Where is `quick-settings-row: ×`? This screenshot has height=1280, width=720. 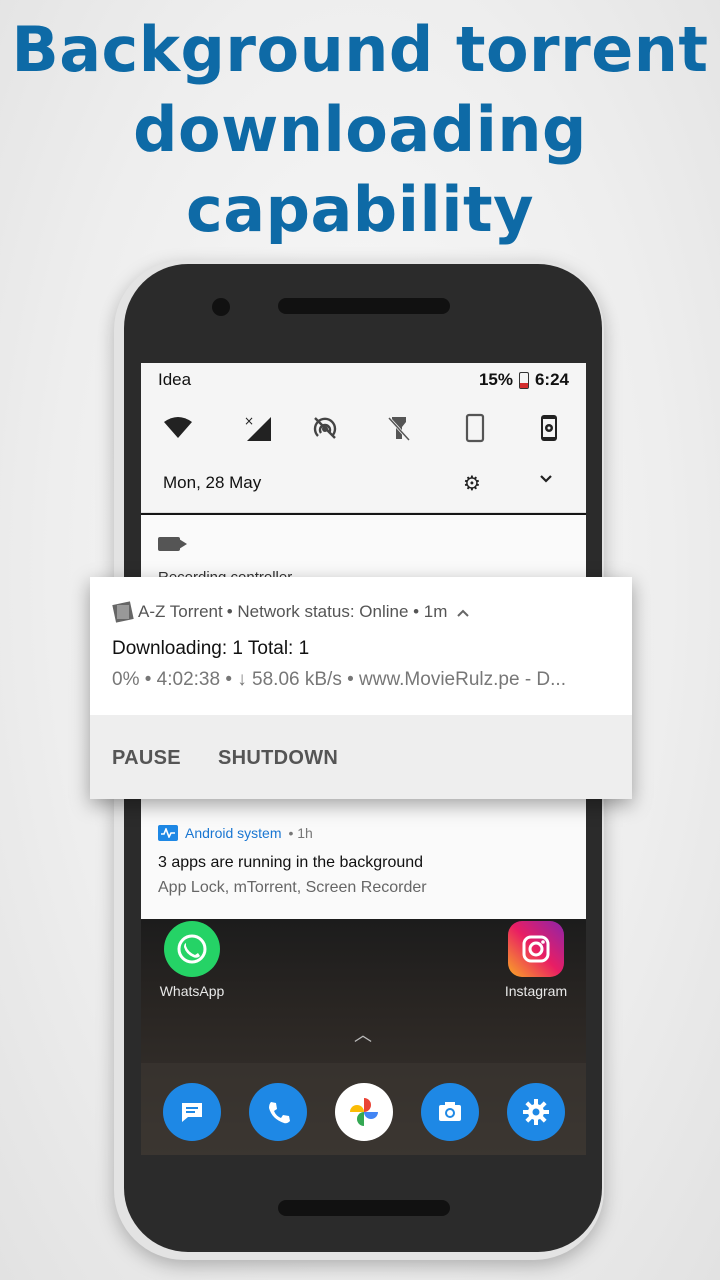
quick-settings-row: × is located at coordinates (363, 428).